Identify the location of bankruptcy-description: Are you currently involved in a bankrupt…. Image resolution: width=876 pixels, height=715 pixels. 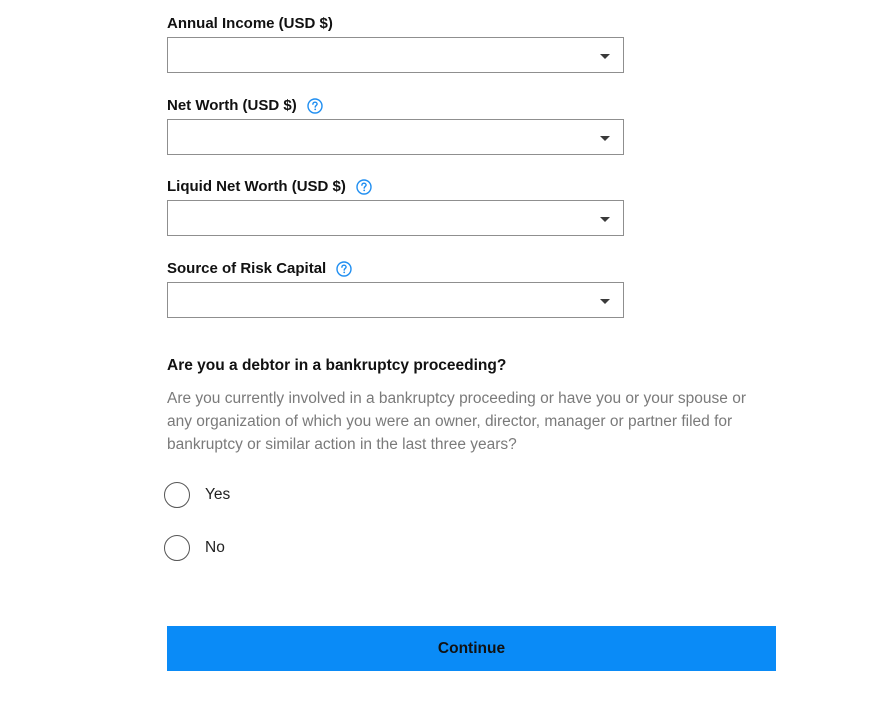
(456, 421).